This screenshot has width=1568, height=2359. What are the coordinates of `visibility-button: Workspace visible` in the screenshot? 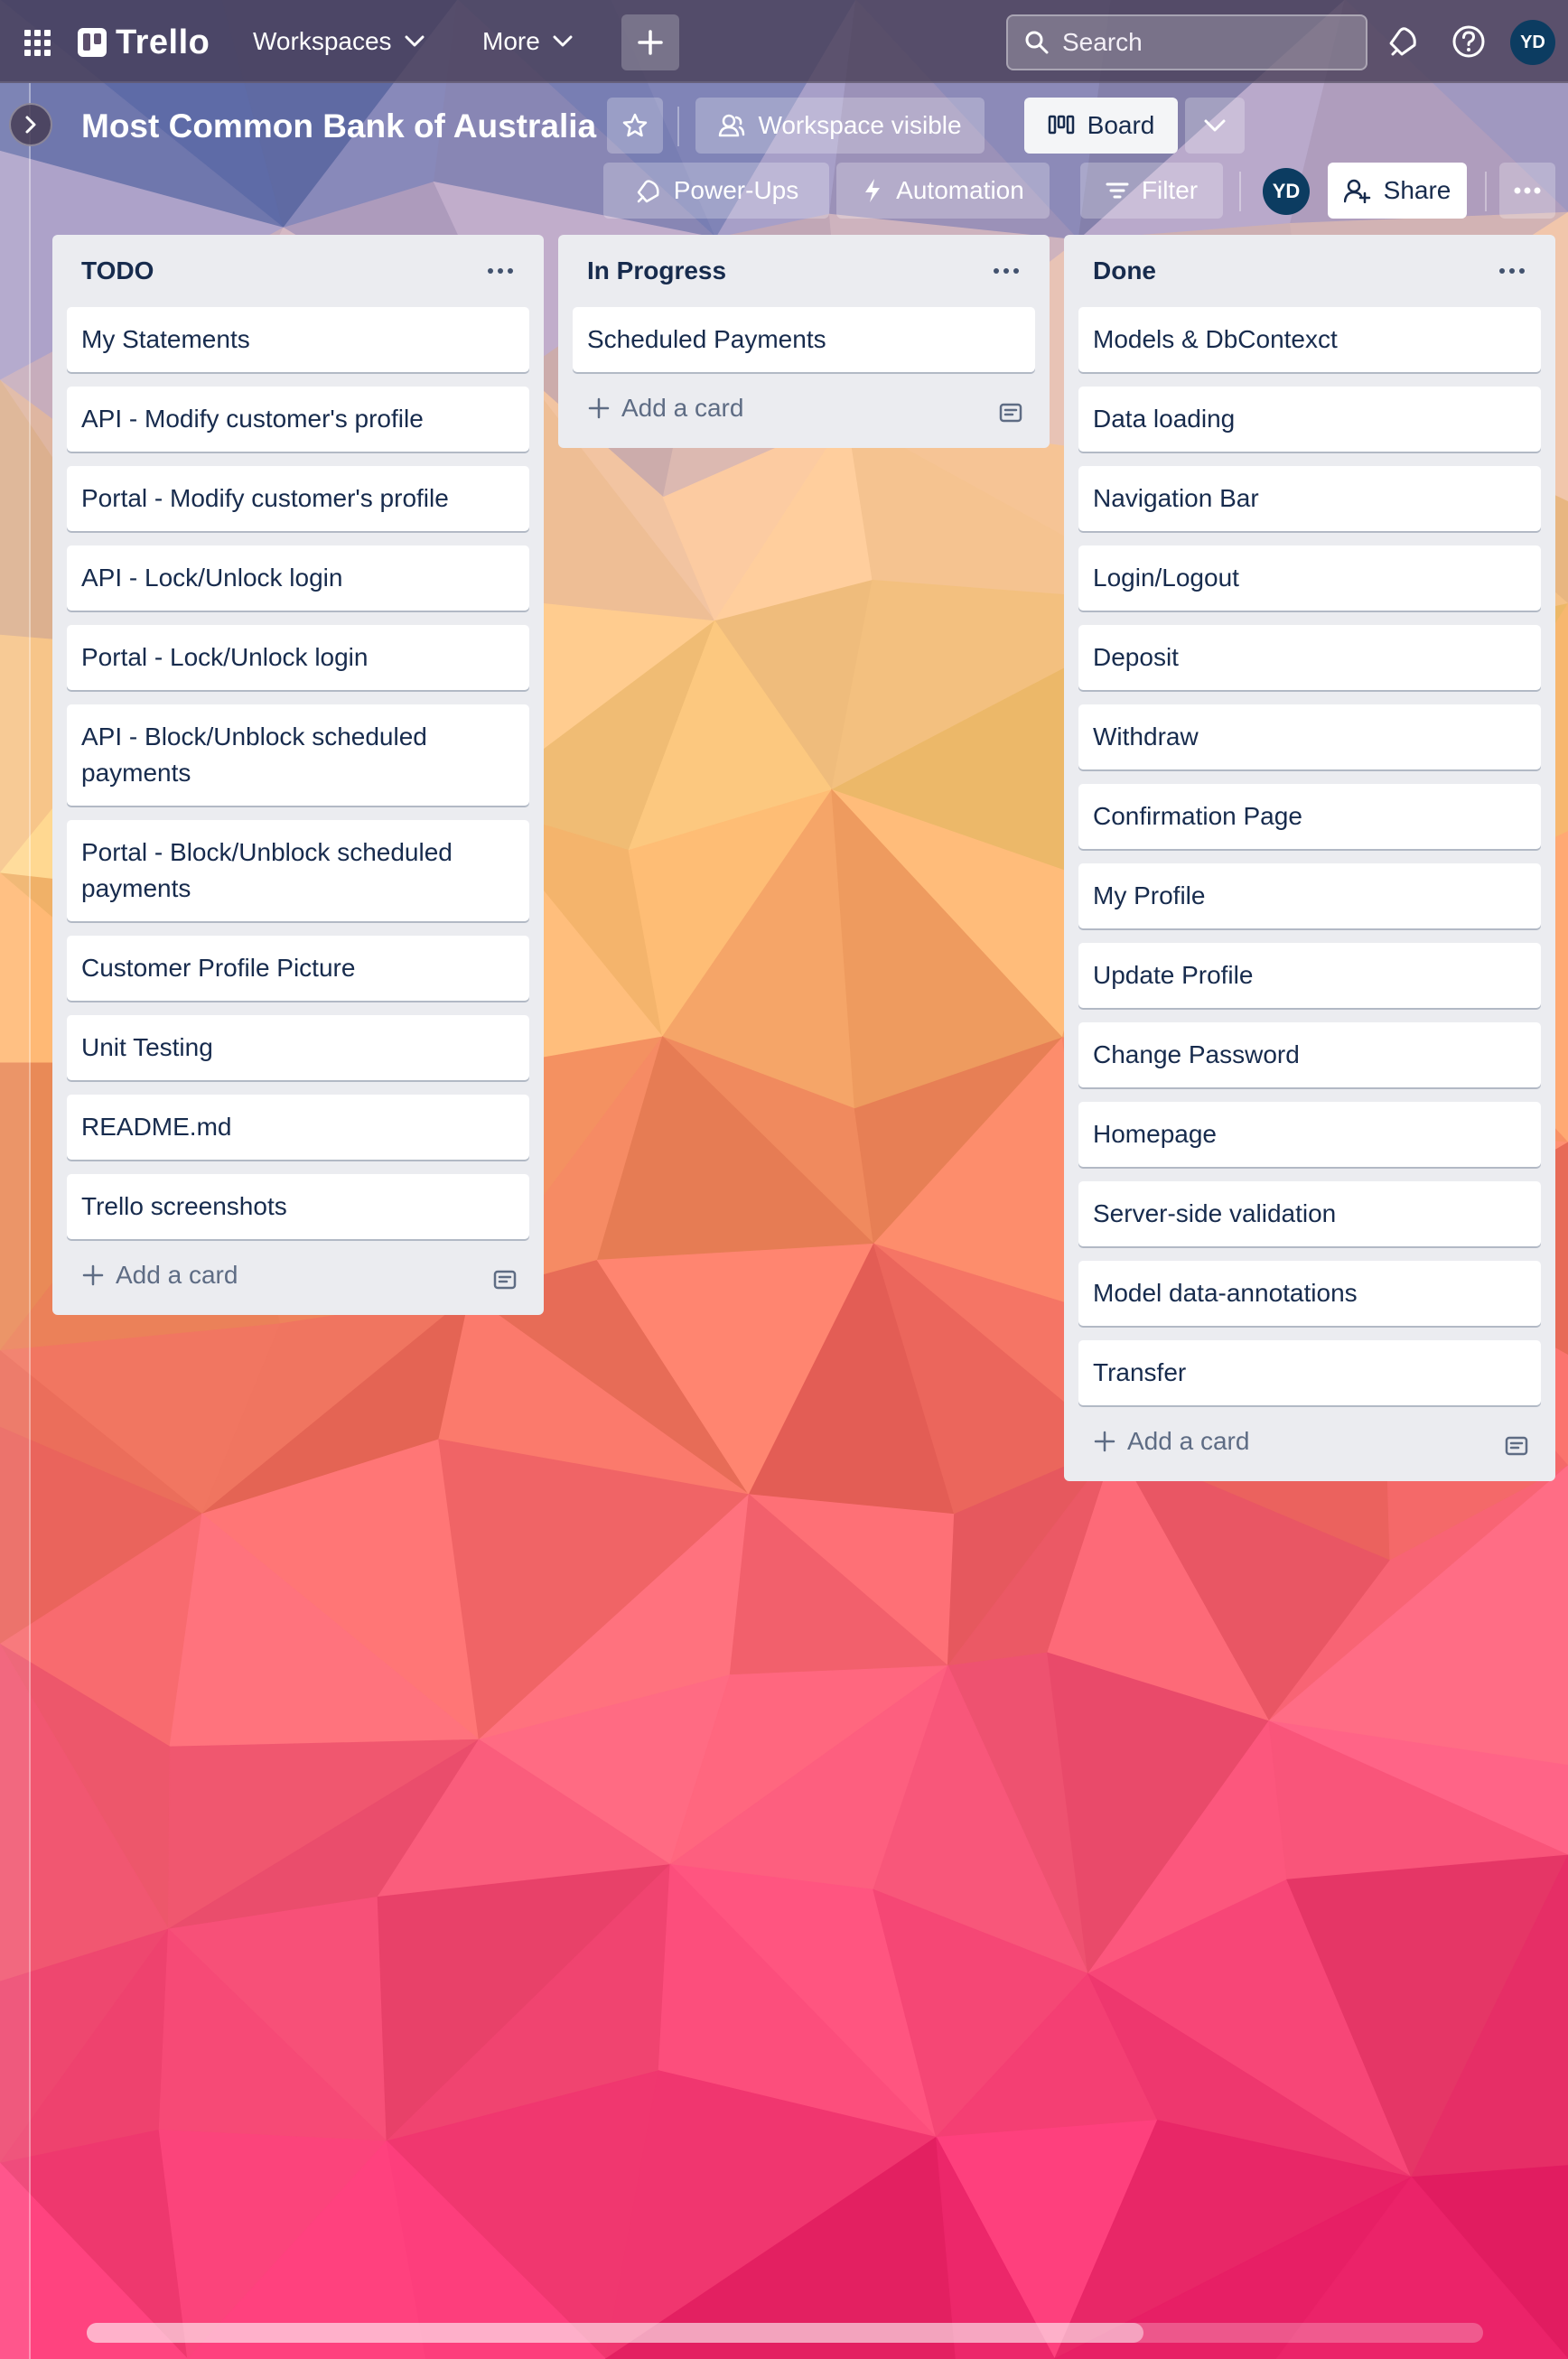 It's located at (840, 126).